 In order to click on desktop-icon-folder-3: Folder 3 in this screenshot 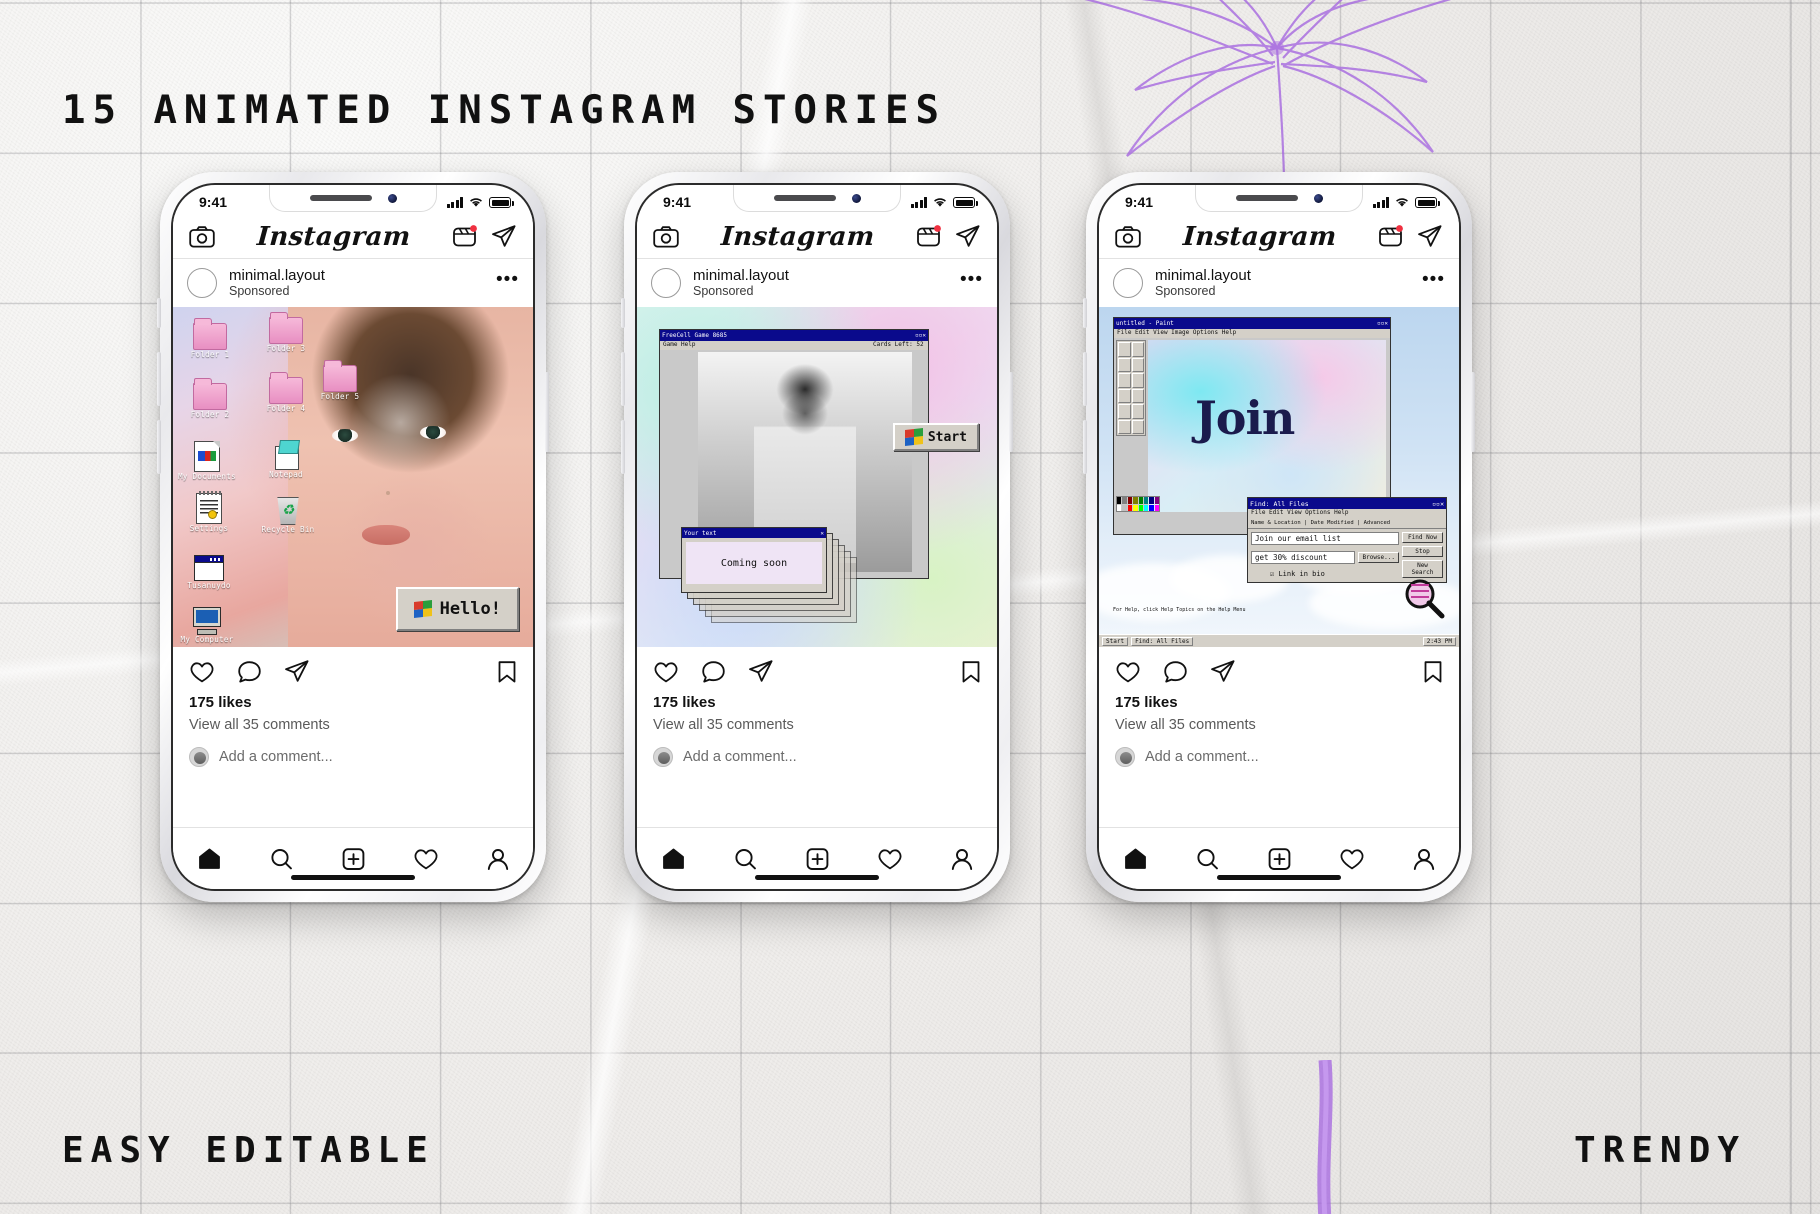, I will do `click(286, 332)`.